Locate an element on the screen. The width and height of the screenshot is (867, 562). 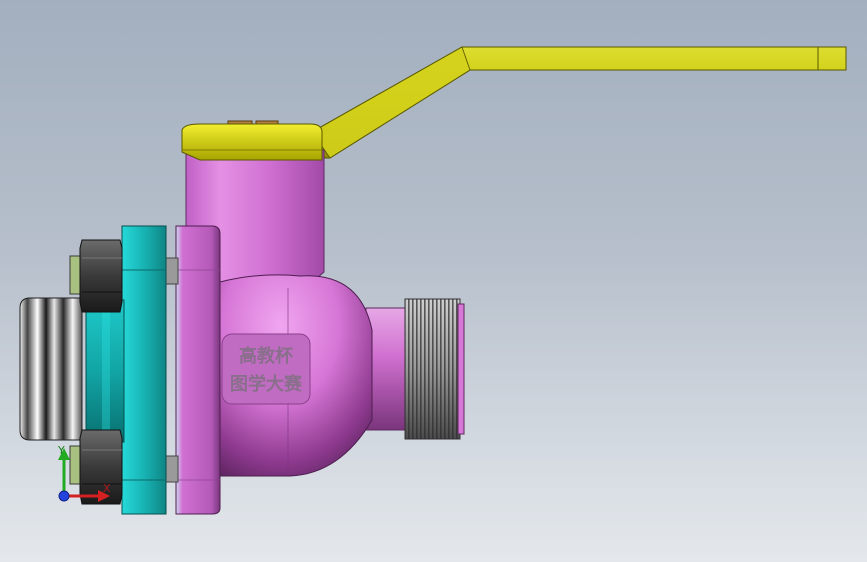
emboss-text-line1: 高教杯 is located at coordinates (266, 356).